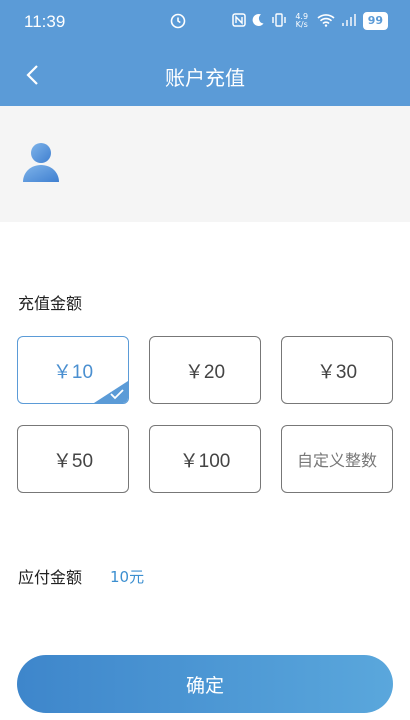  What do you see at coordinates (178, 23) in the screenshot?
I see `clock-badge-icon` at bounding box center [178, 23].